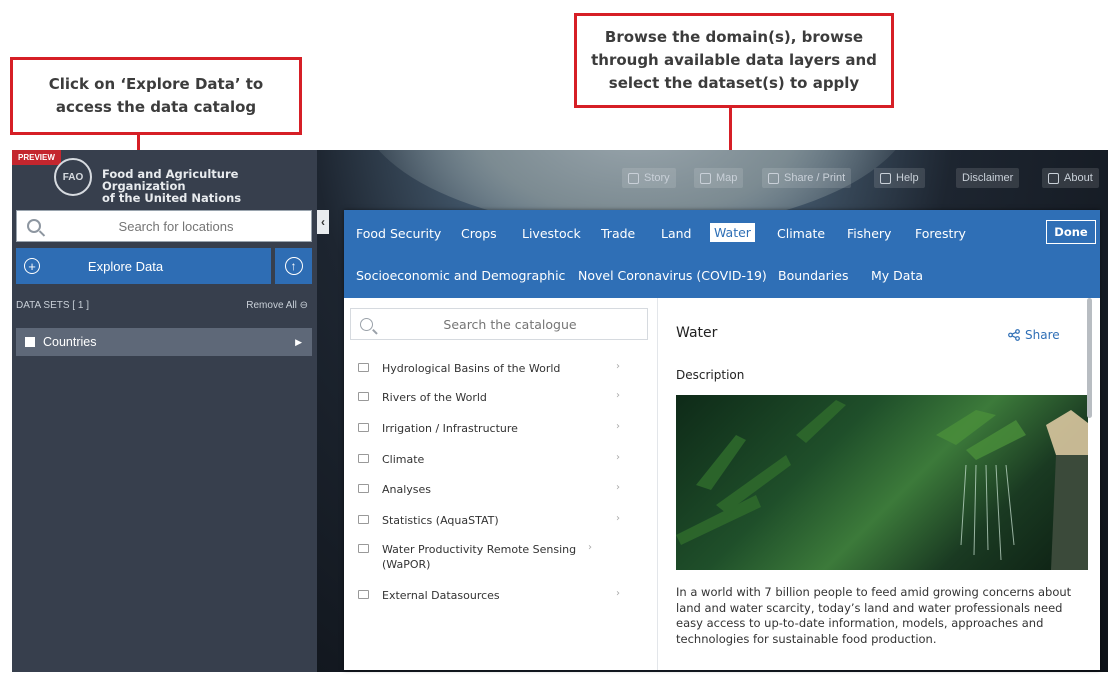 The width and height of the screenshot is (1110, 675). Describe the element at coordinates (170, 180) in the screenshot. I see `org-name-line1: Food and Agriculture Organization` at that location.